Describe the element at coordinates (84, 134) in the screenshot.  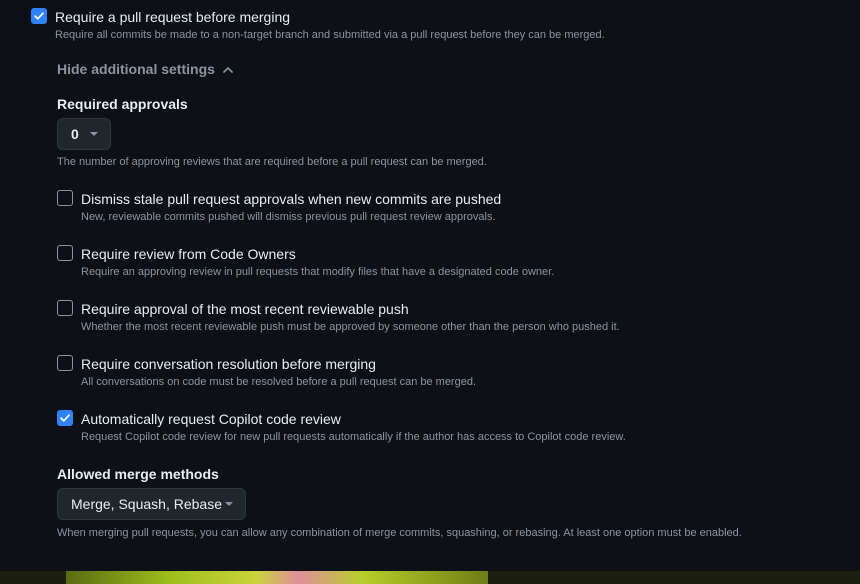
I see `required-approvals-select: 0` at that location.